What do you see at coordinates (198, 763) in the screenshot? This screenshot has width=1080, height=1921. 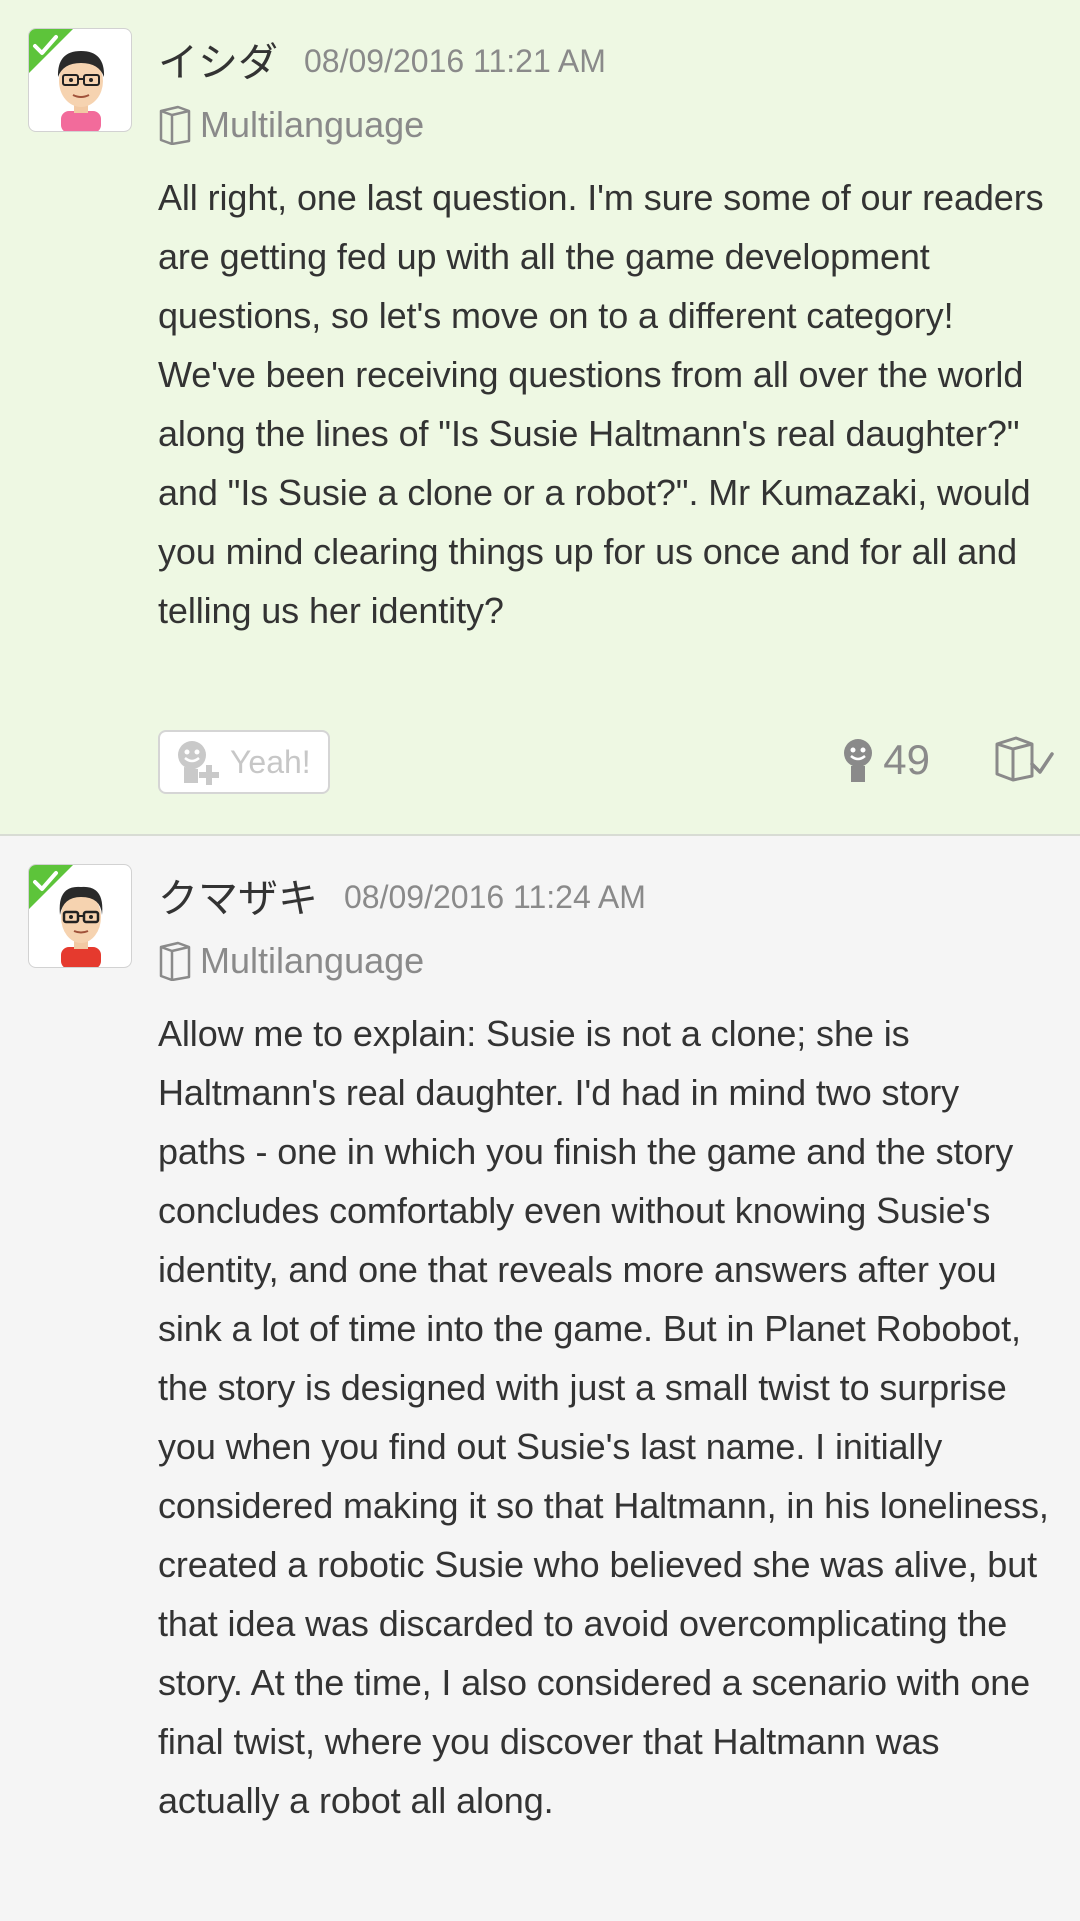 I see `smiley-plus-icon` at bounding box center [198, 763].